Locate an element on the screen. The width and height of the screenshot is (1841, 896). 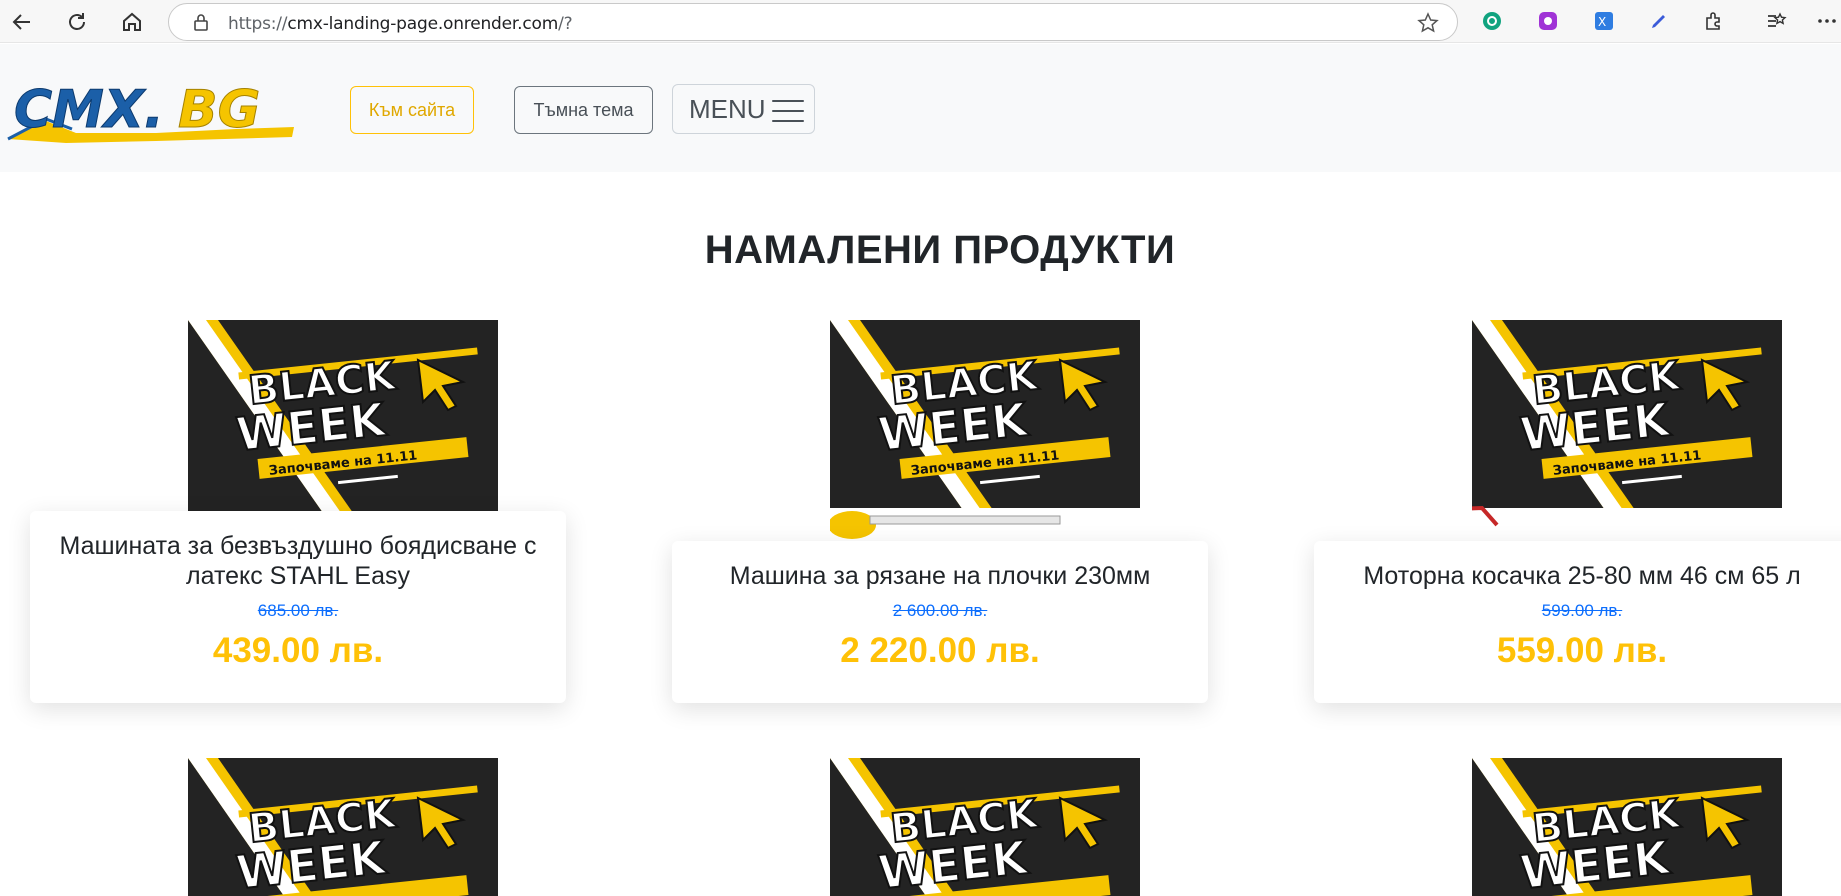
refresh-icon is located at coordinates (77, 22).